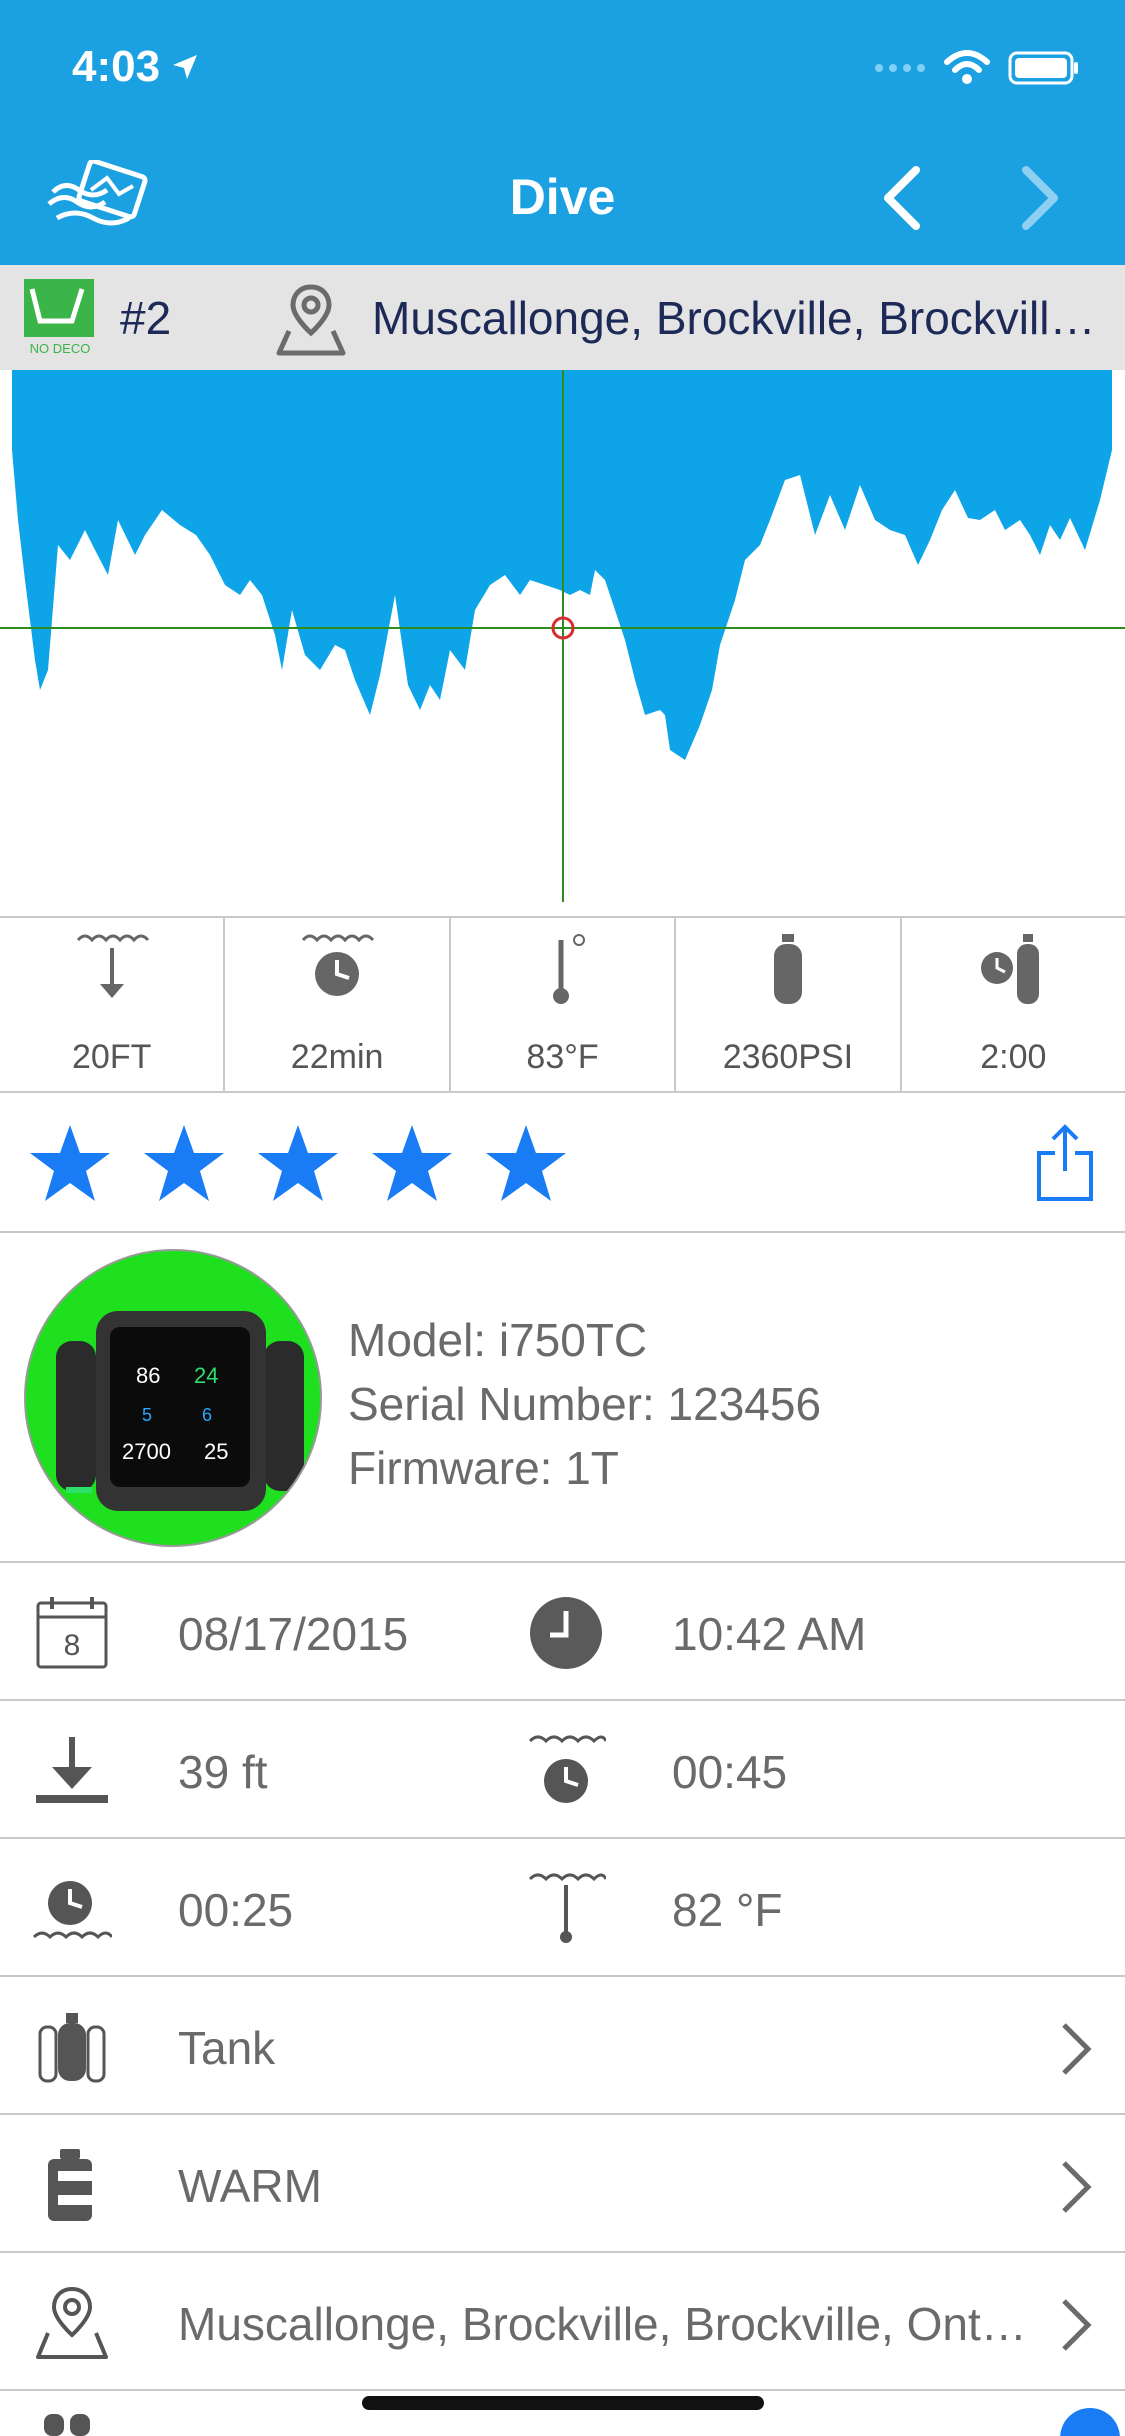  What do you see at coordinates (112, 966) in the screenshot?
I see `max-depth-icon` at bounding box center [112, 966].